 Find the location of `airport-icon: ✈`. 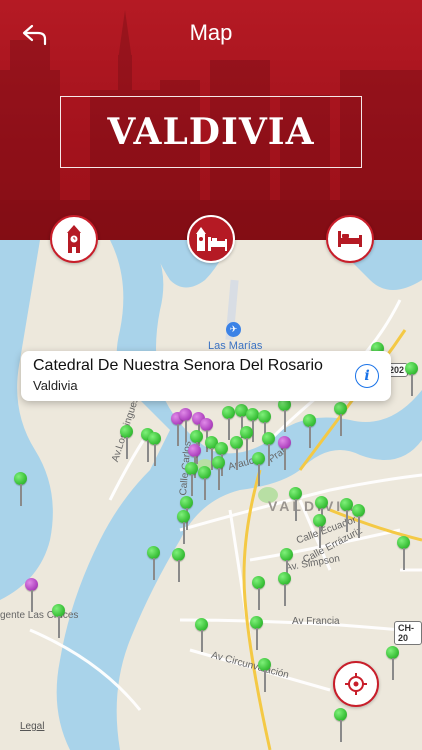

airport-icon: ✈ is located at coordinates (233, 329).